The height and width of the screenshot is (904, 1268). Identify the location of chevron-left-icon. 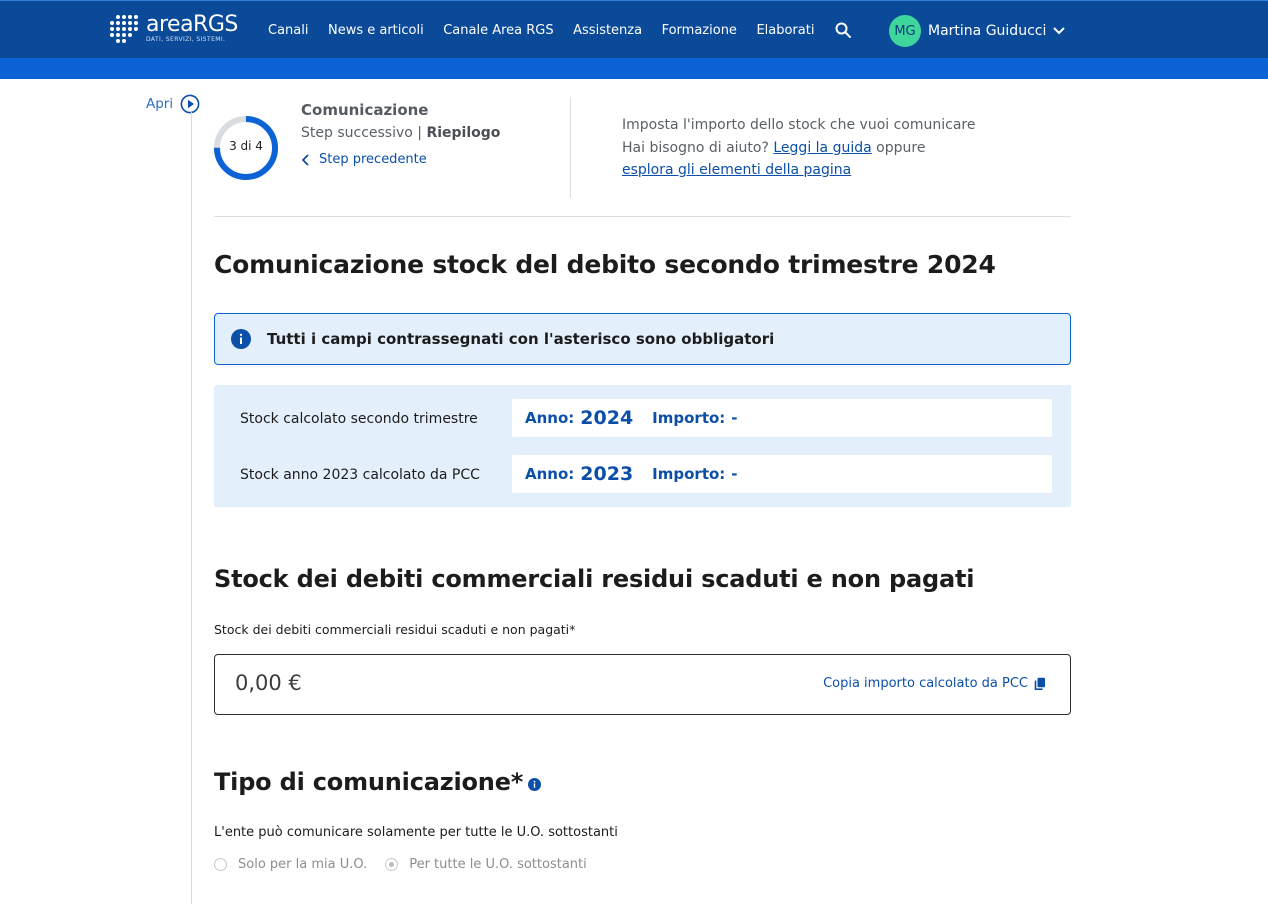
(305, 159).